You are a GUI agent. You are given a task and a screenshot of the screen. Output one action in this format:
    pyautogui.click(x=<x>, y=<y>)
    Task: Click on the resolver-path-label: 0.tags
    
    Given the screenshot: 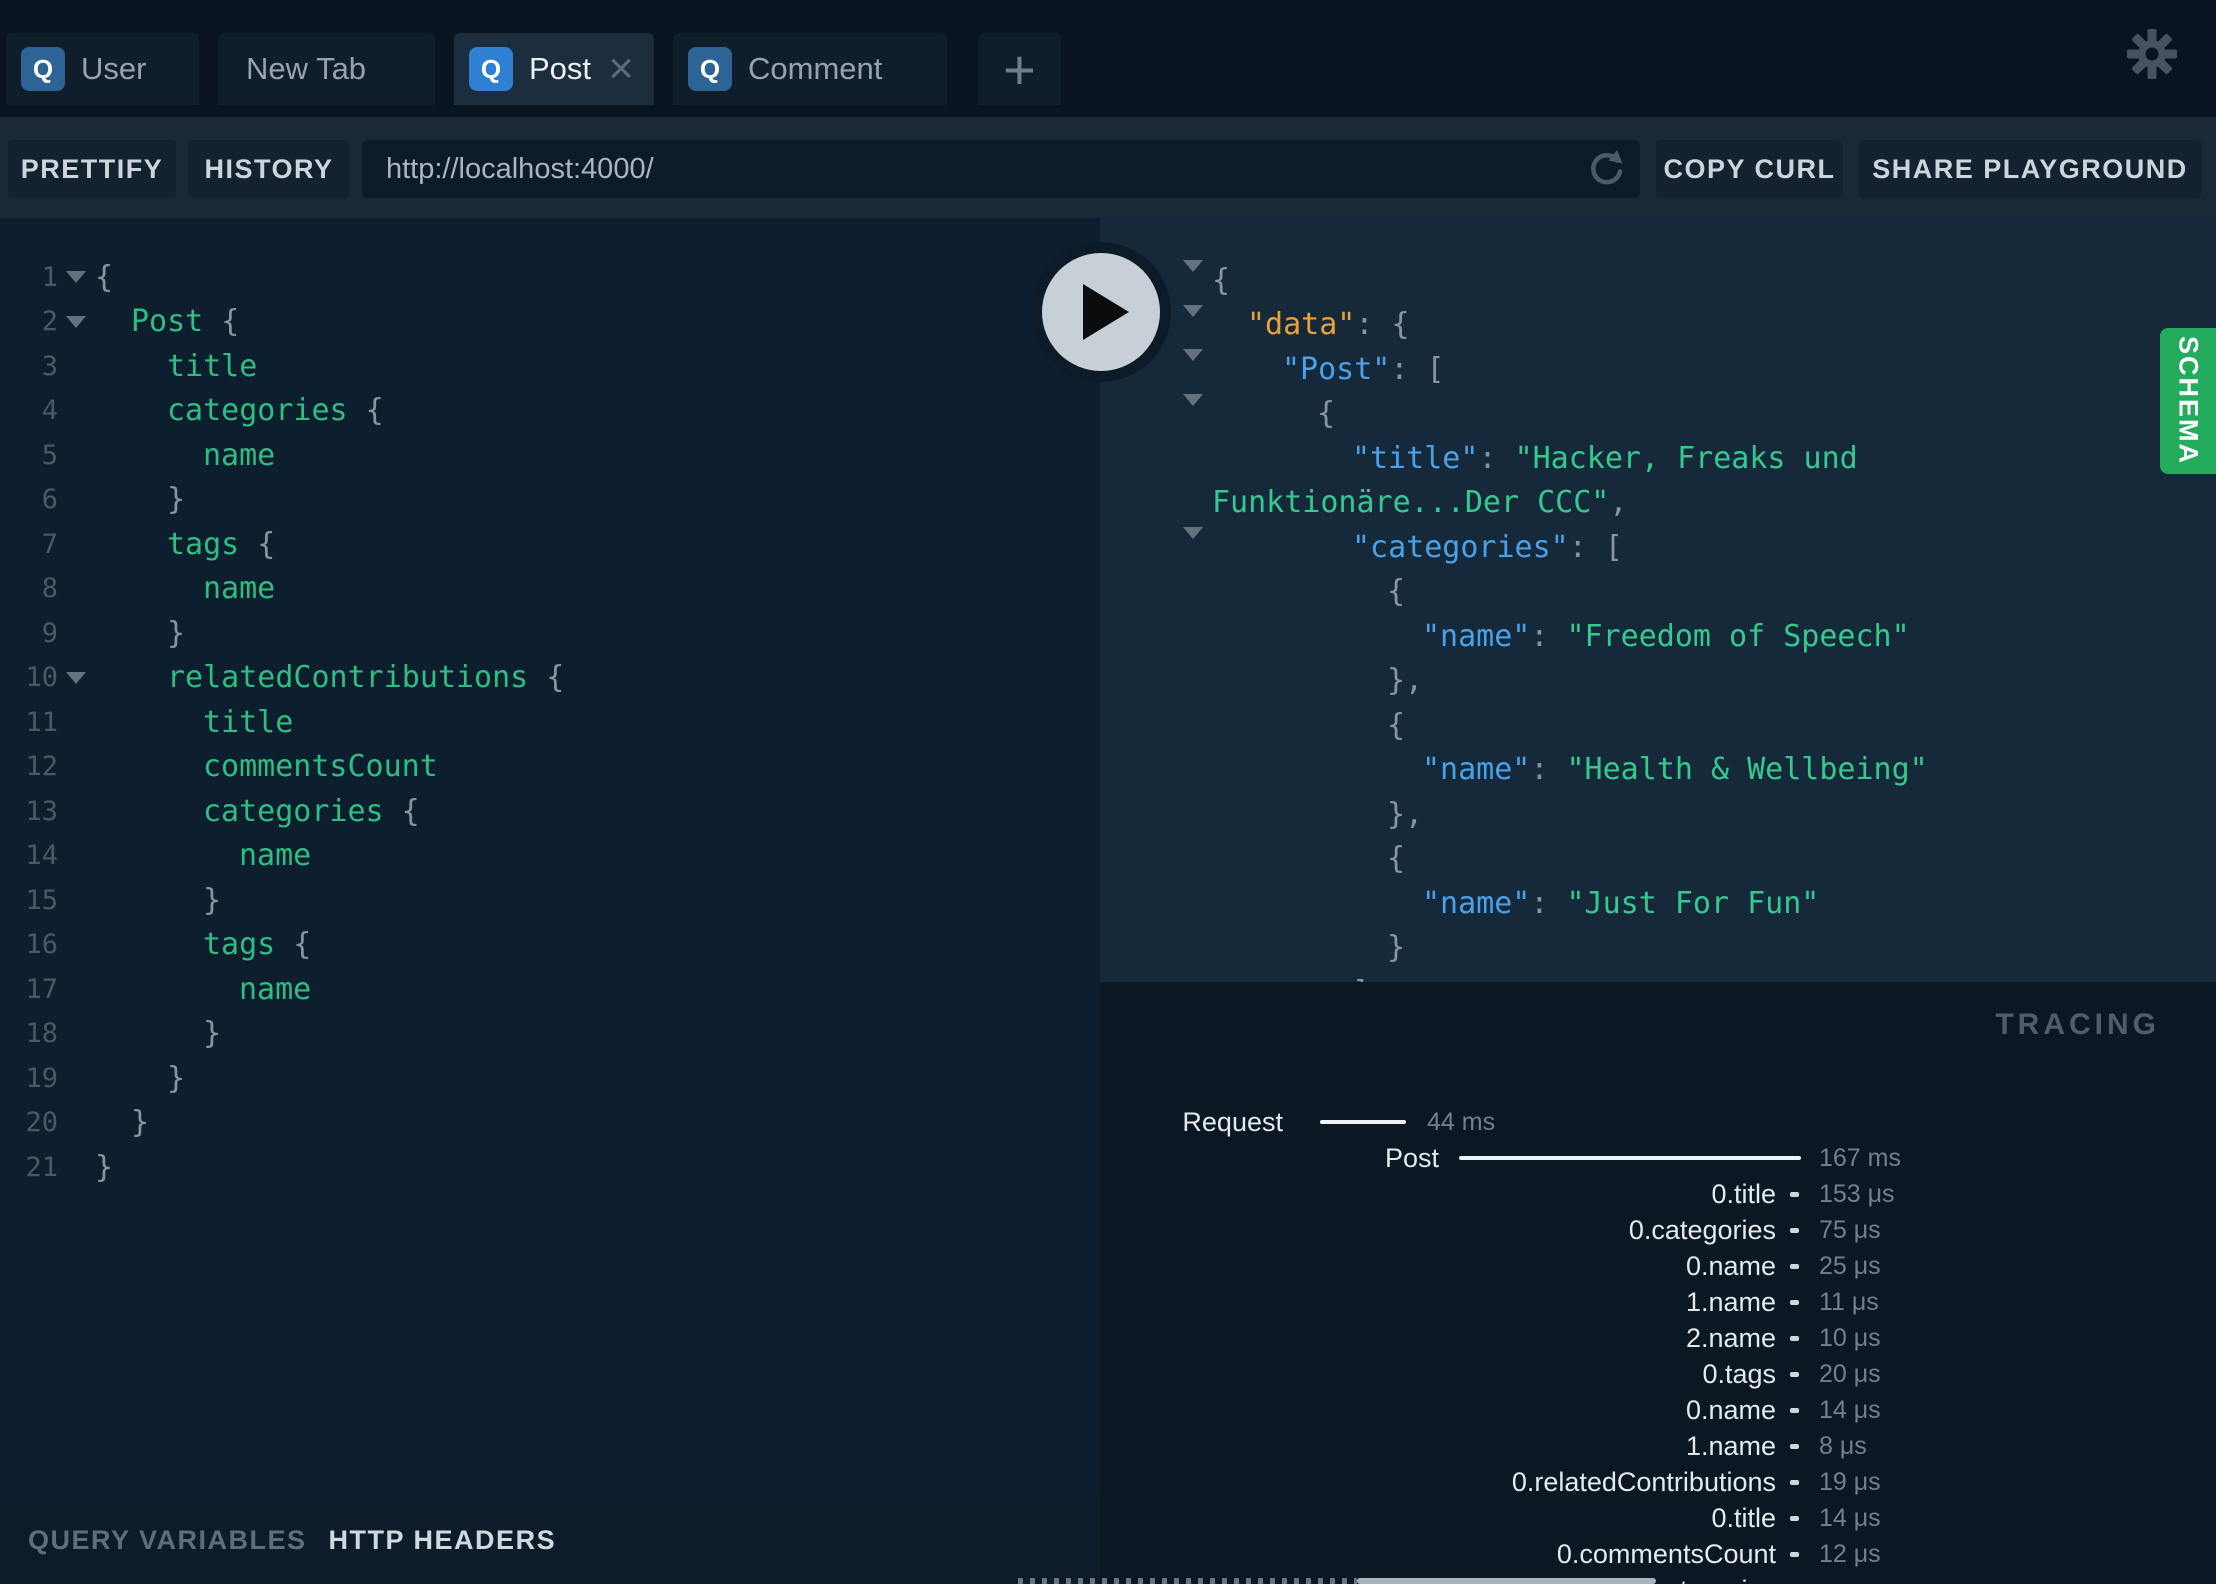 What is the action you would take?
    pyautogui.click(x=1739, y=1374)
    